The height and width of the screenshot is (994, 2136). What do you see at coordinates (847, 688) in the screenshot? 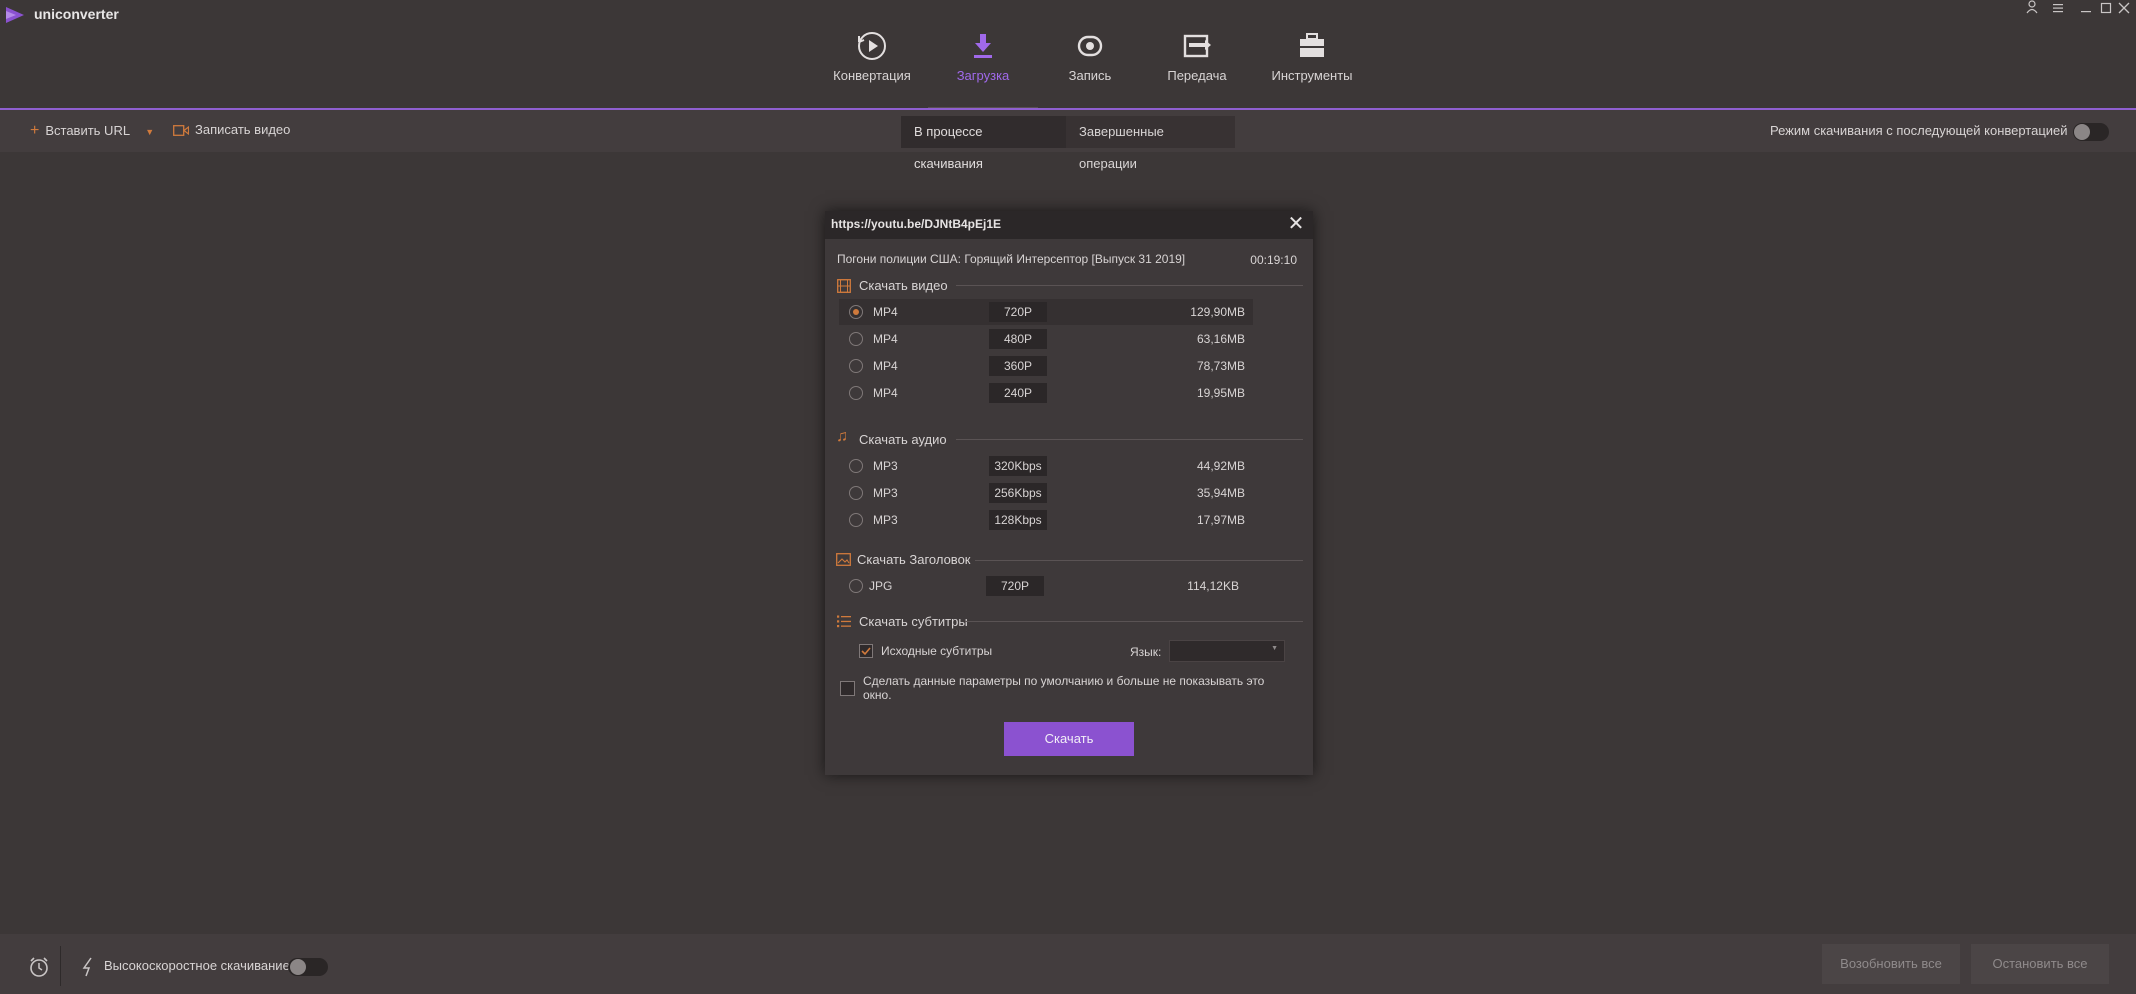
I see `default-settings-checkbox` at bounding box center [847, 688].